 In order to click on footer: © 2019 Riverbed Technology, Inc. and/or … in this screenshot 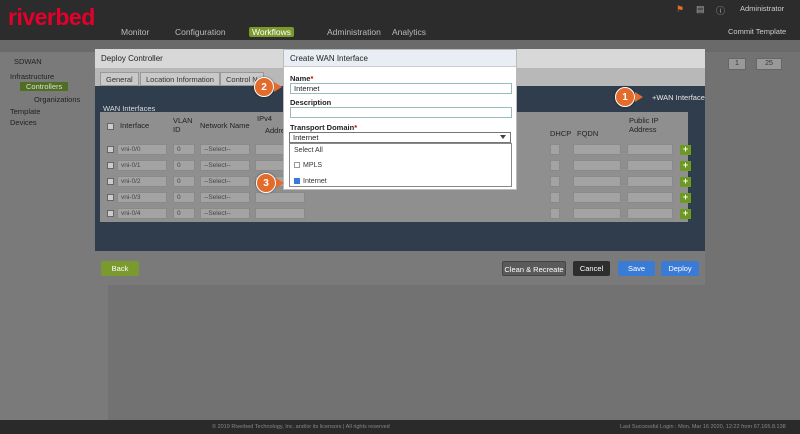, I will do `click(400, 427)`.